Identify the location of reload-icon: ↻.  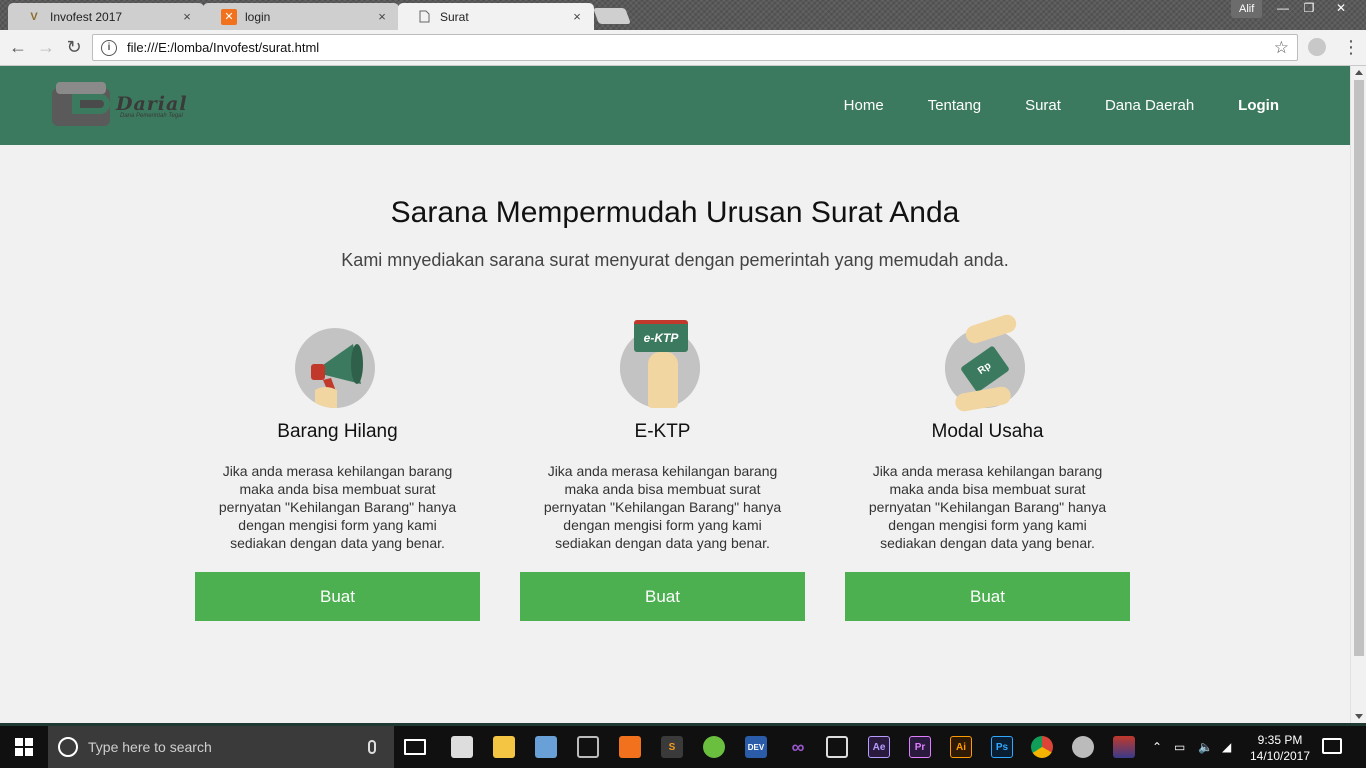
(74, 48).